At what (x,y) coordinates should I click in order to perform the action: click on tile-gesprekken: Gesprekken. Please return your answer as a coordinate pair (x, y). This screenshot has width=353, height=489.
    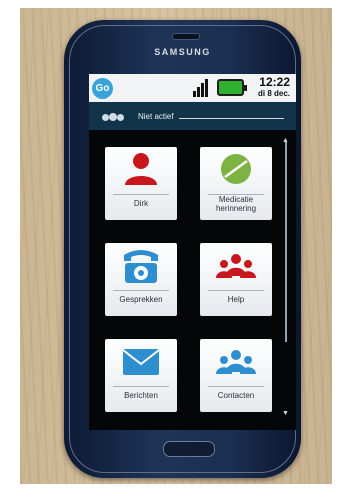
    Looking at the image, I should click on (141, 279).